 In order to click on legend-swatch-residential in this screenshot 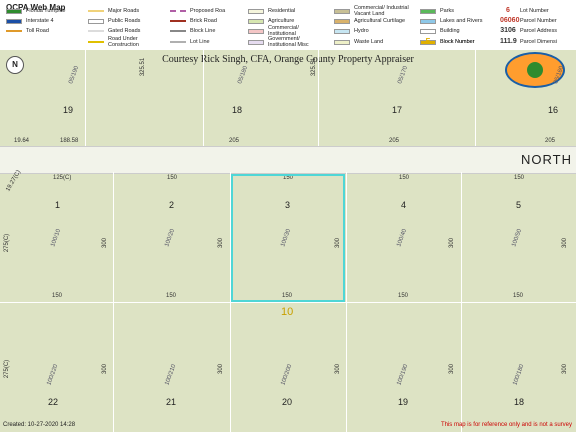, I will do `click(256, 11)`.